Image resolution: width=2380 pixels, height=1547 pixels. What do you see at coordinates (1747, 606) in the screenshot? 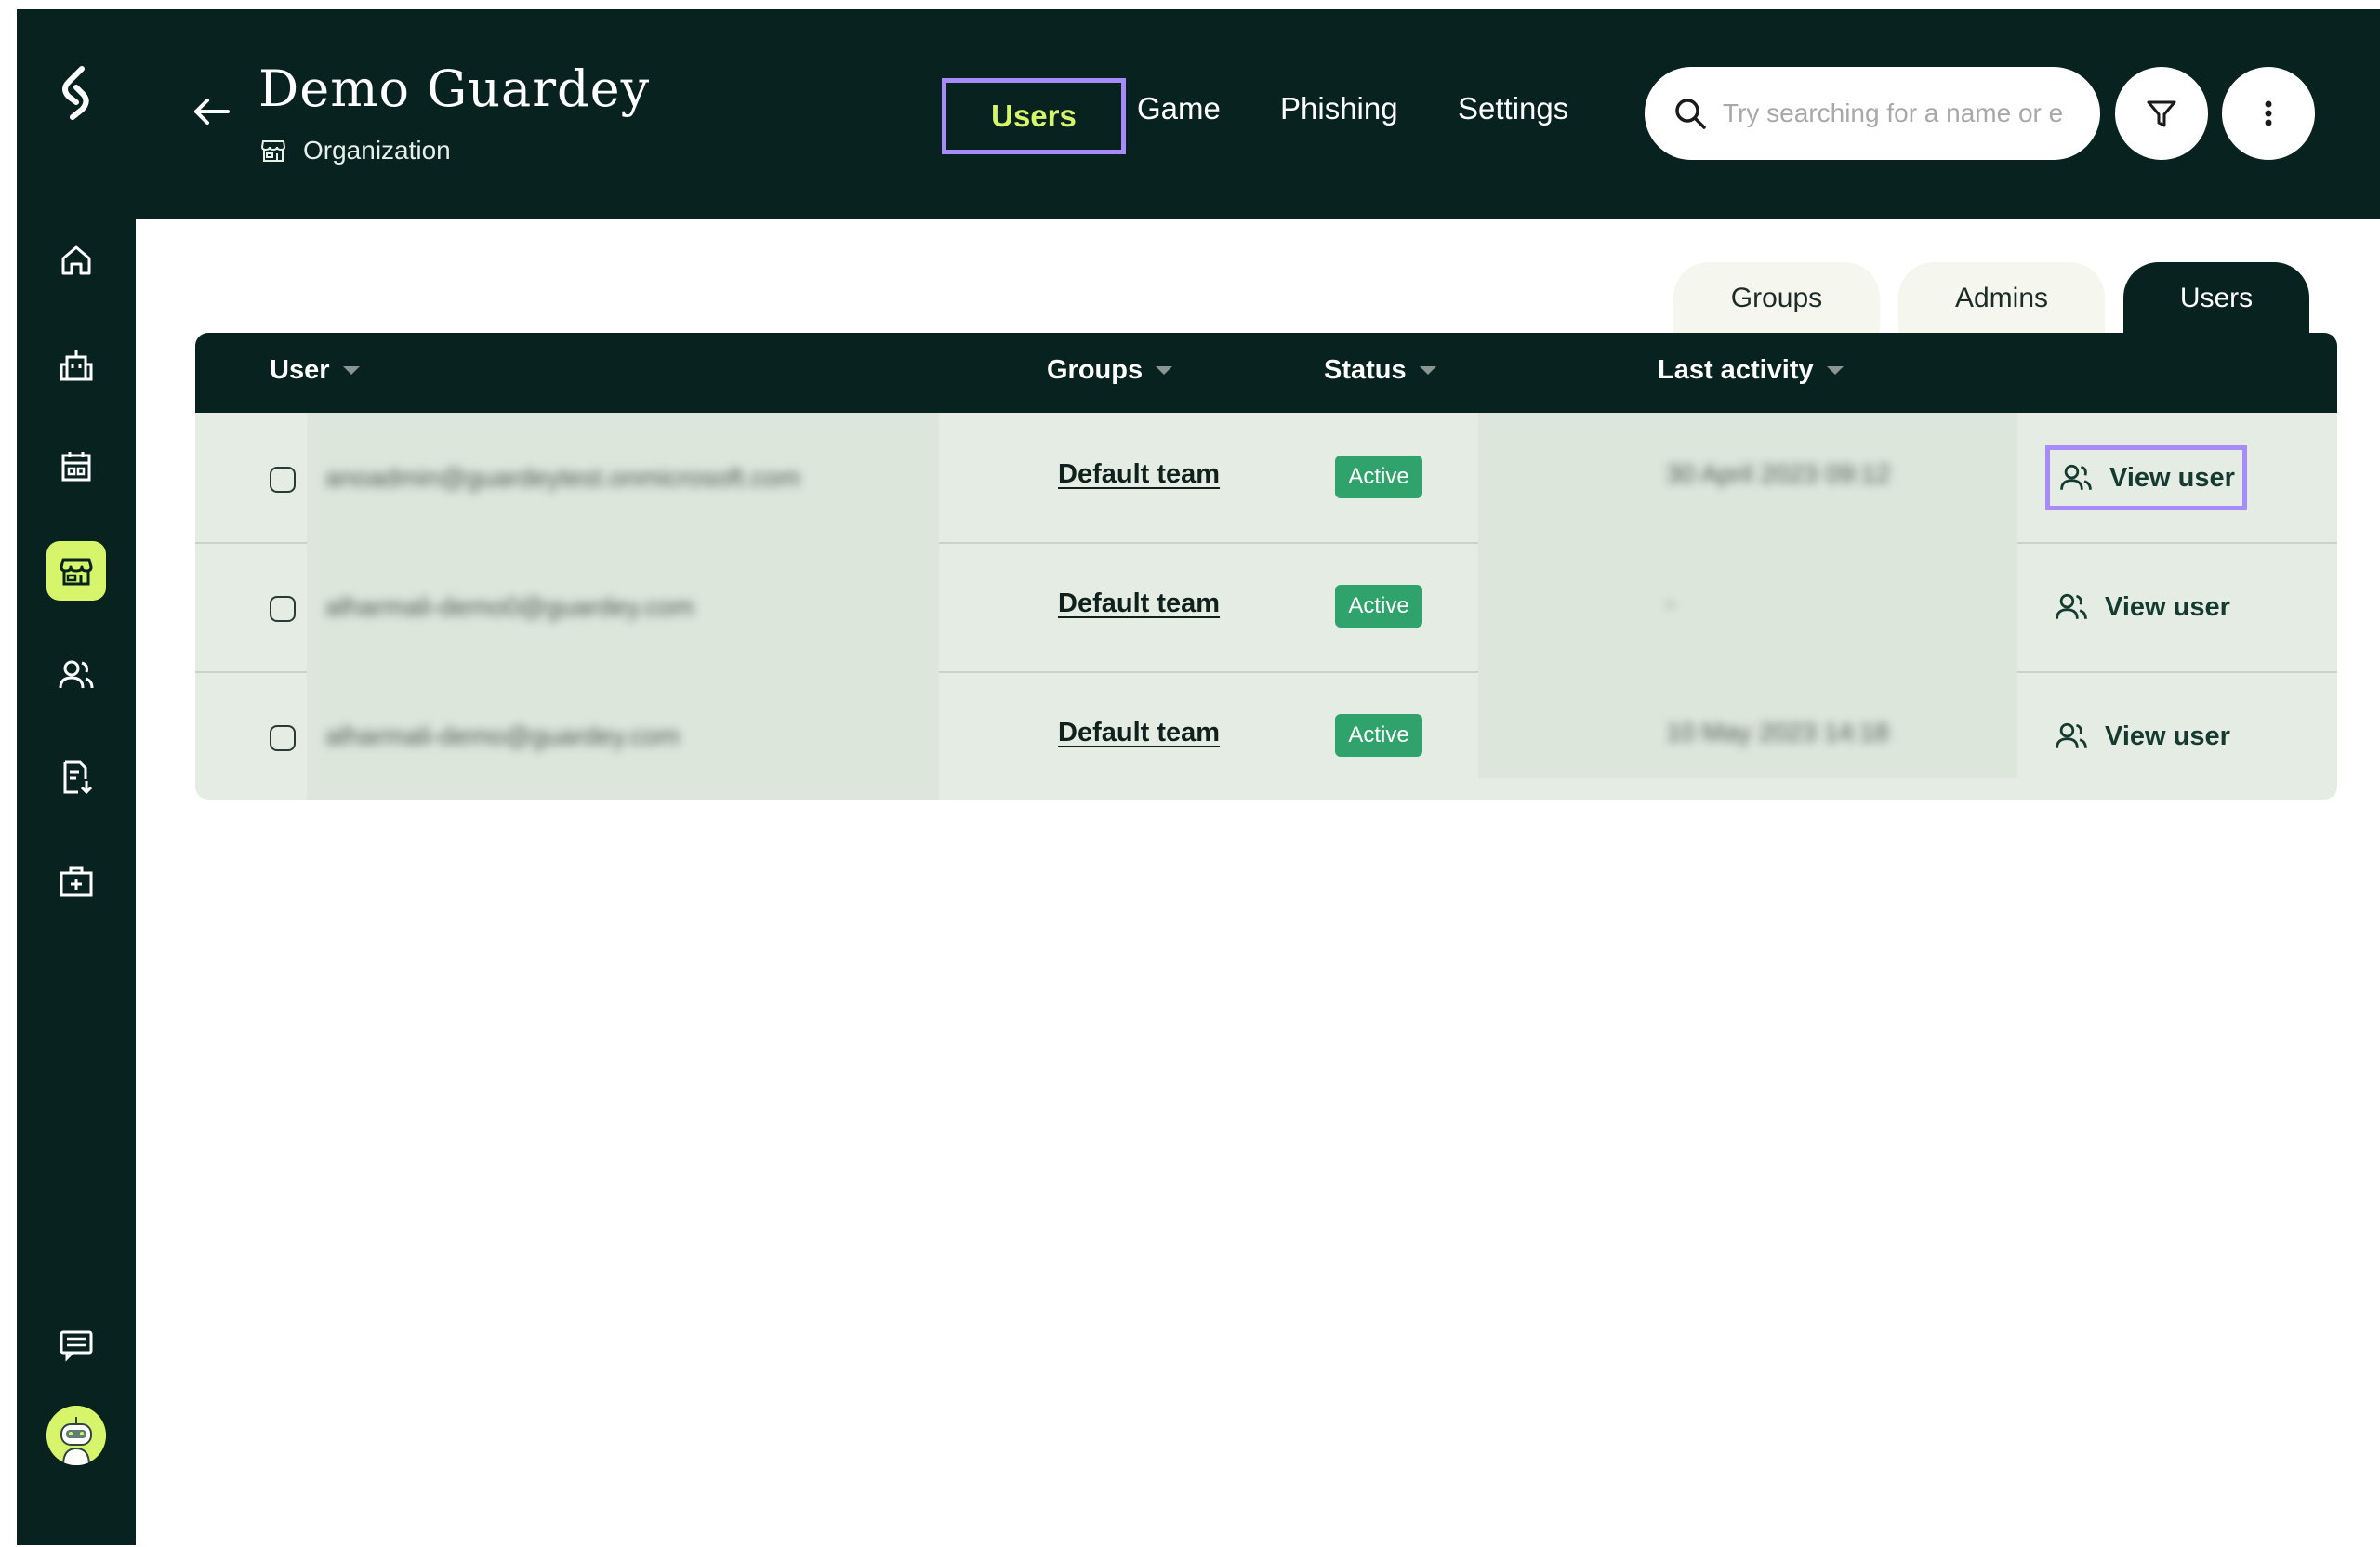
I see `last-activity-cell` at bounding box center [1747, 606].